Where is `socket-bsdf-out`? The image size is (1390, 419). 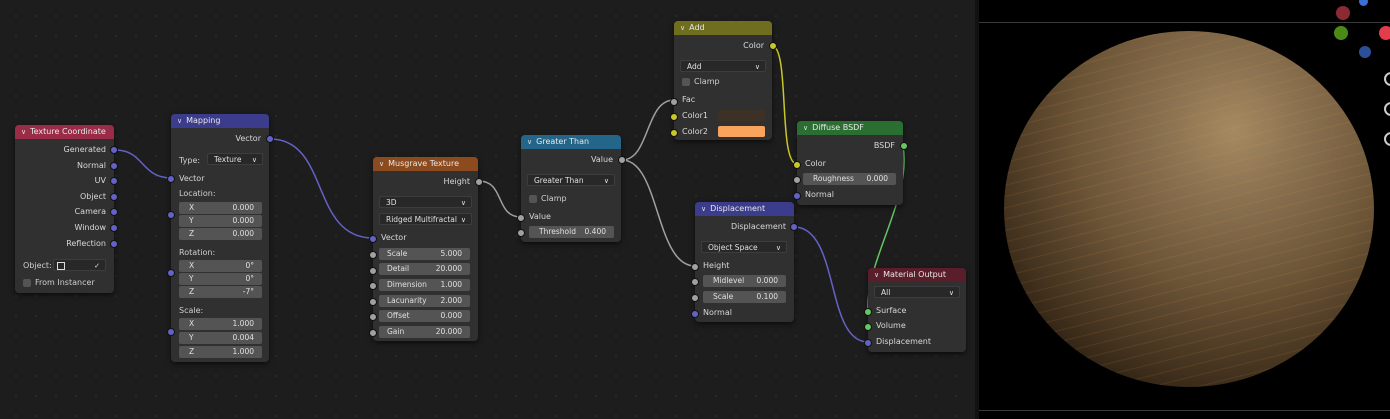 socket-bsdf-out is located at coordinates (904, 146).